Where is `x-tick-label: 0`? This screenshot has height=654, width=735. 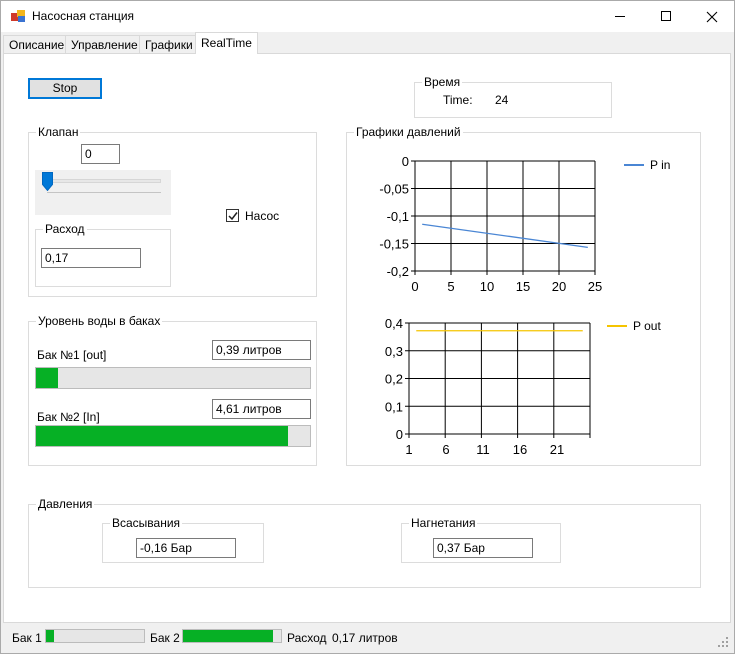
x-tick-label: 0 is located at coordinates (414, 286).